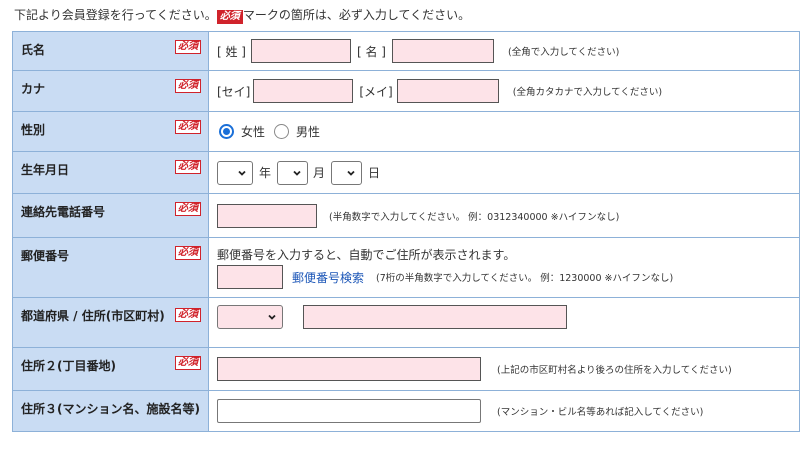  Describe the element at coordinates (115, 15) in the screenshot. I see `intro-before: 下記より会員登録を行ってください。` at that location.